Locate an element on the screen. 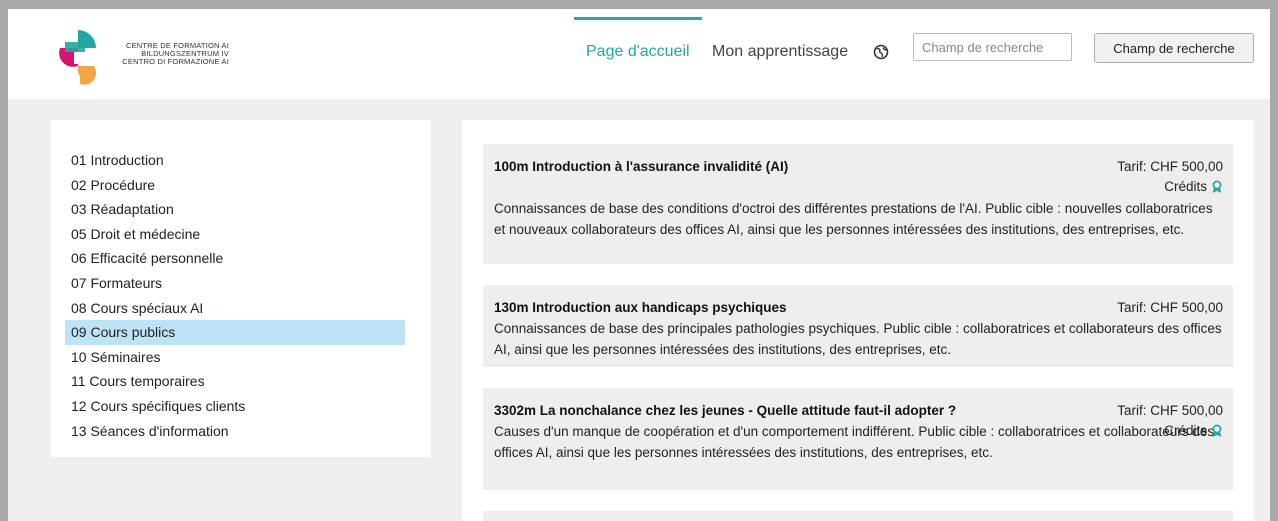 This screenshot has height=521, width=1278. sidebar-item-formateurs: 07 Formateurs is located at coordinates (235, 283).